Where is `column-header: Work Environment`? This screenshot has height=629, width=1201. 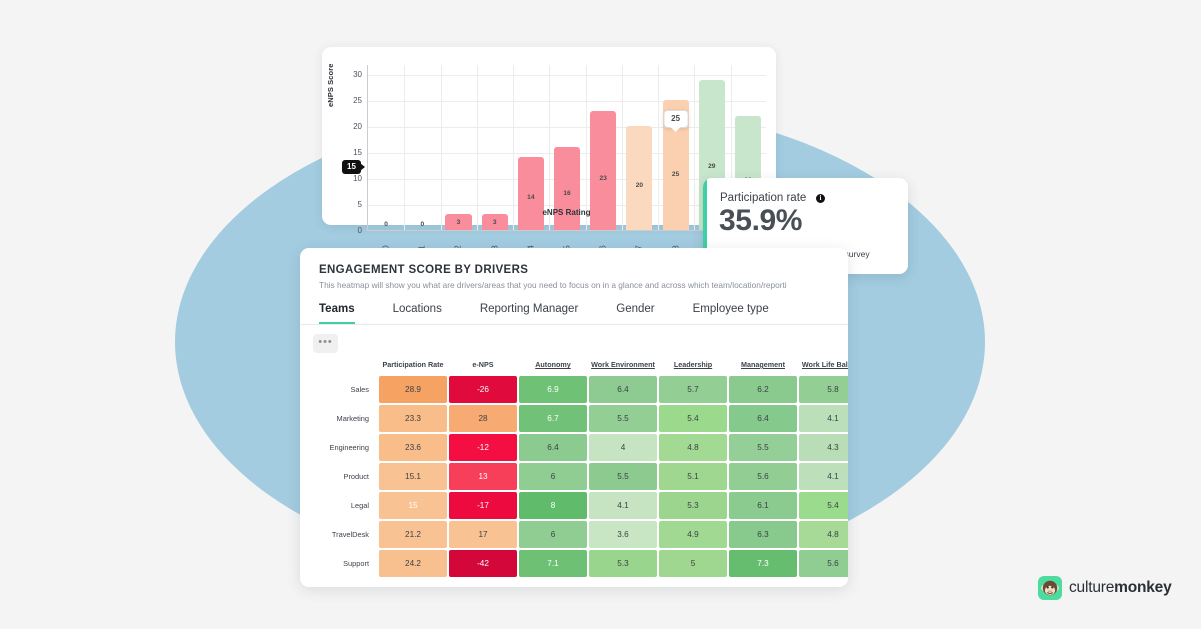 column-header: Work Environment is located at coordinates (623, 365).